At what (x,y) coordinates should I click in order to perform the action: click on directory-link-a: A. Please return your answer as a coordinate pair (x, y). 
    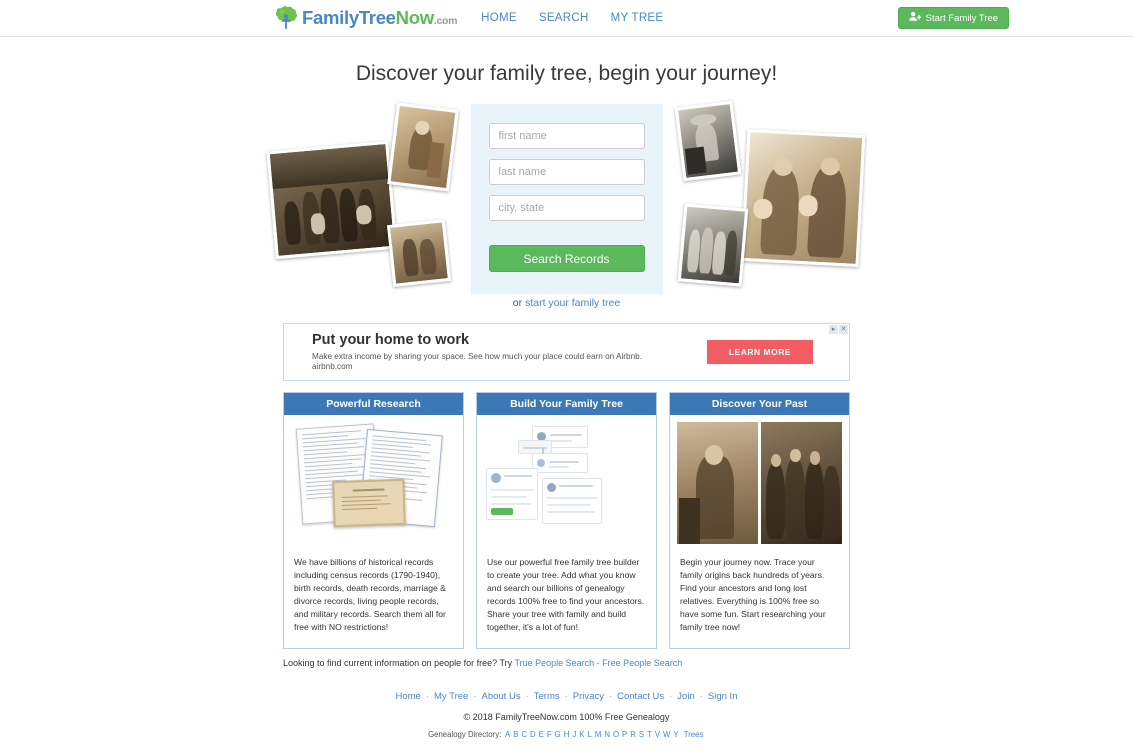
    Looking at the image, I should click on (507, 734).